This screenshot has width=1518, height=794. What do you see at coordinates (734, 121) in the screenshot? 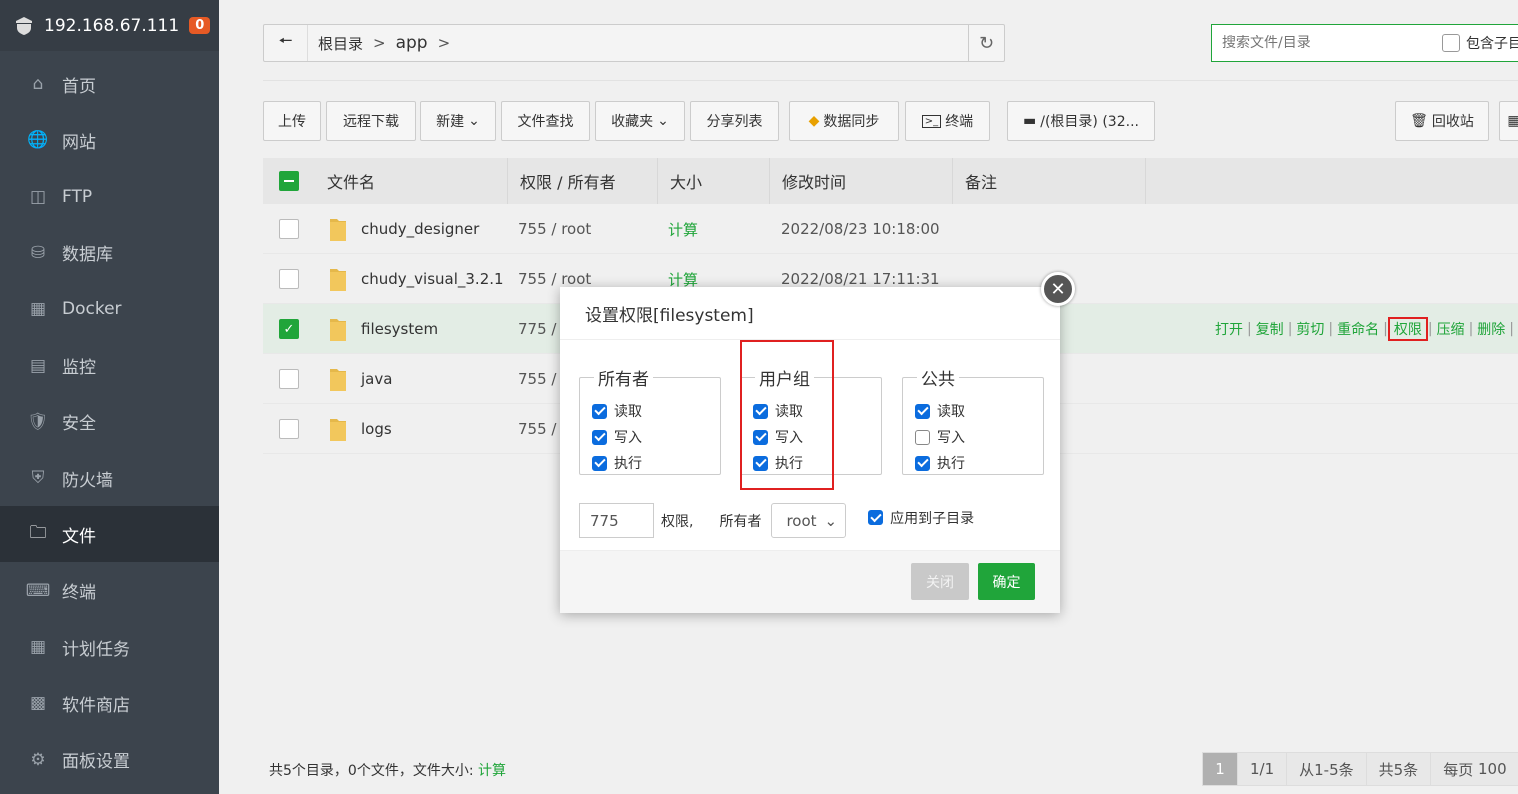
I see `share-list-button: 分享列表` at bounding box center [734, 121].